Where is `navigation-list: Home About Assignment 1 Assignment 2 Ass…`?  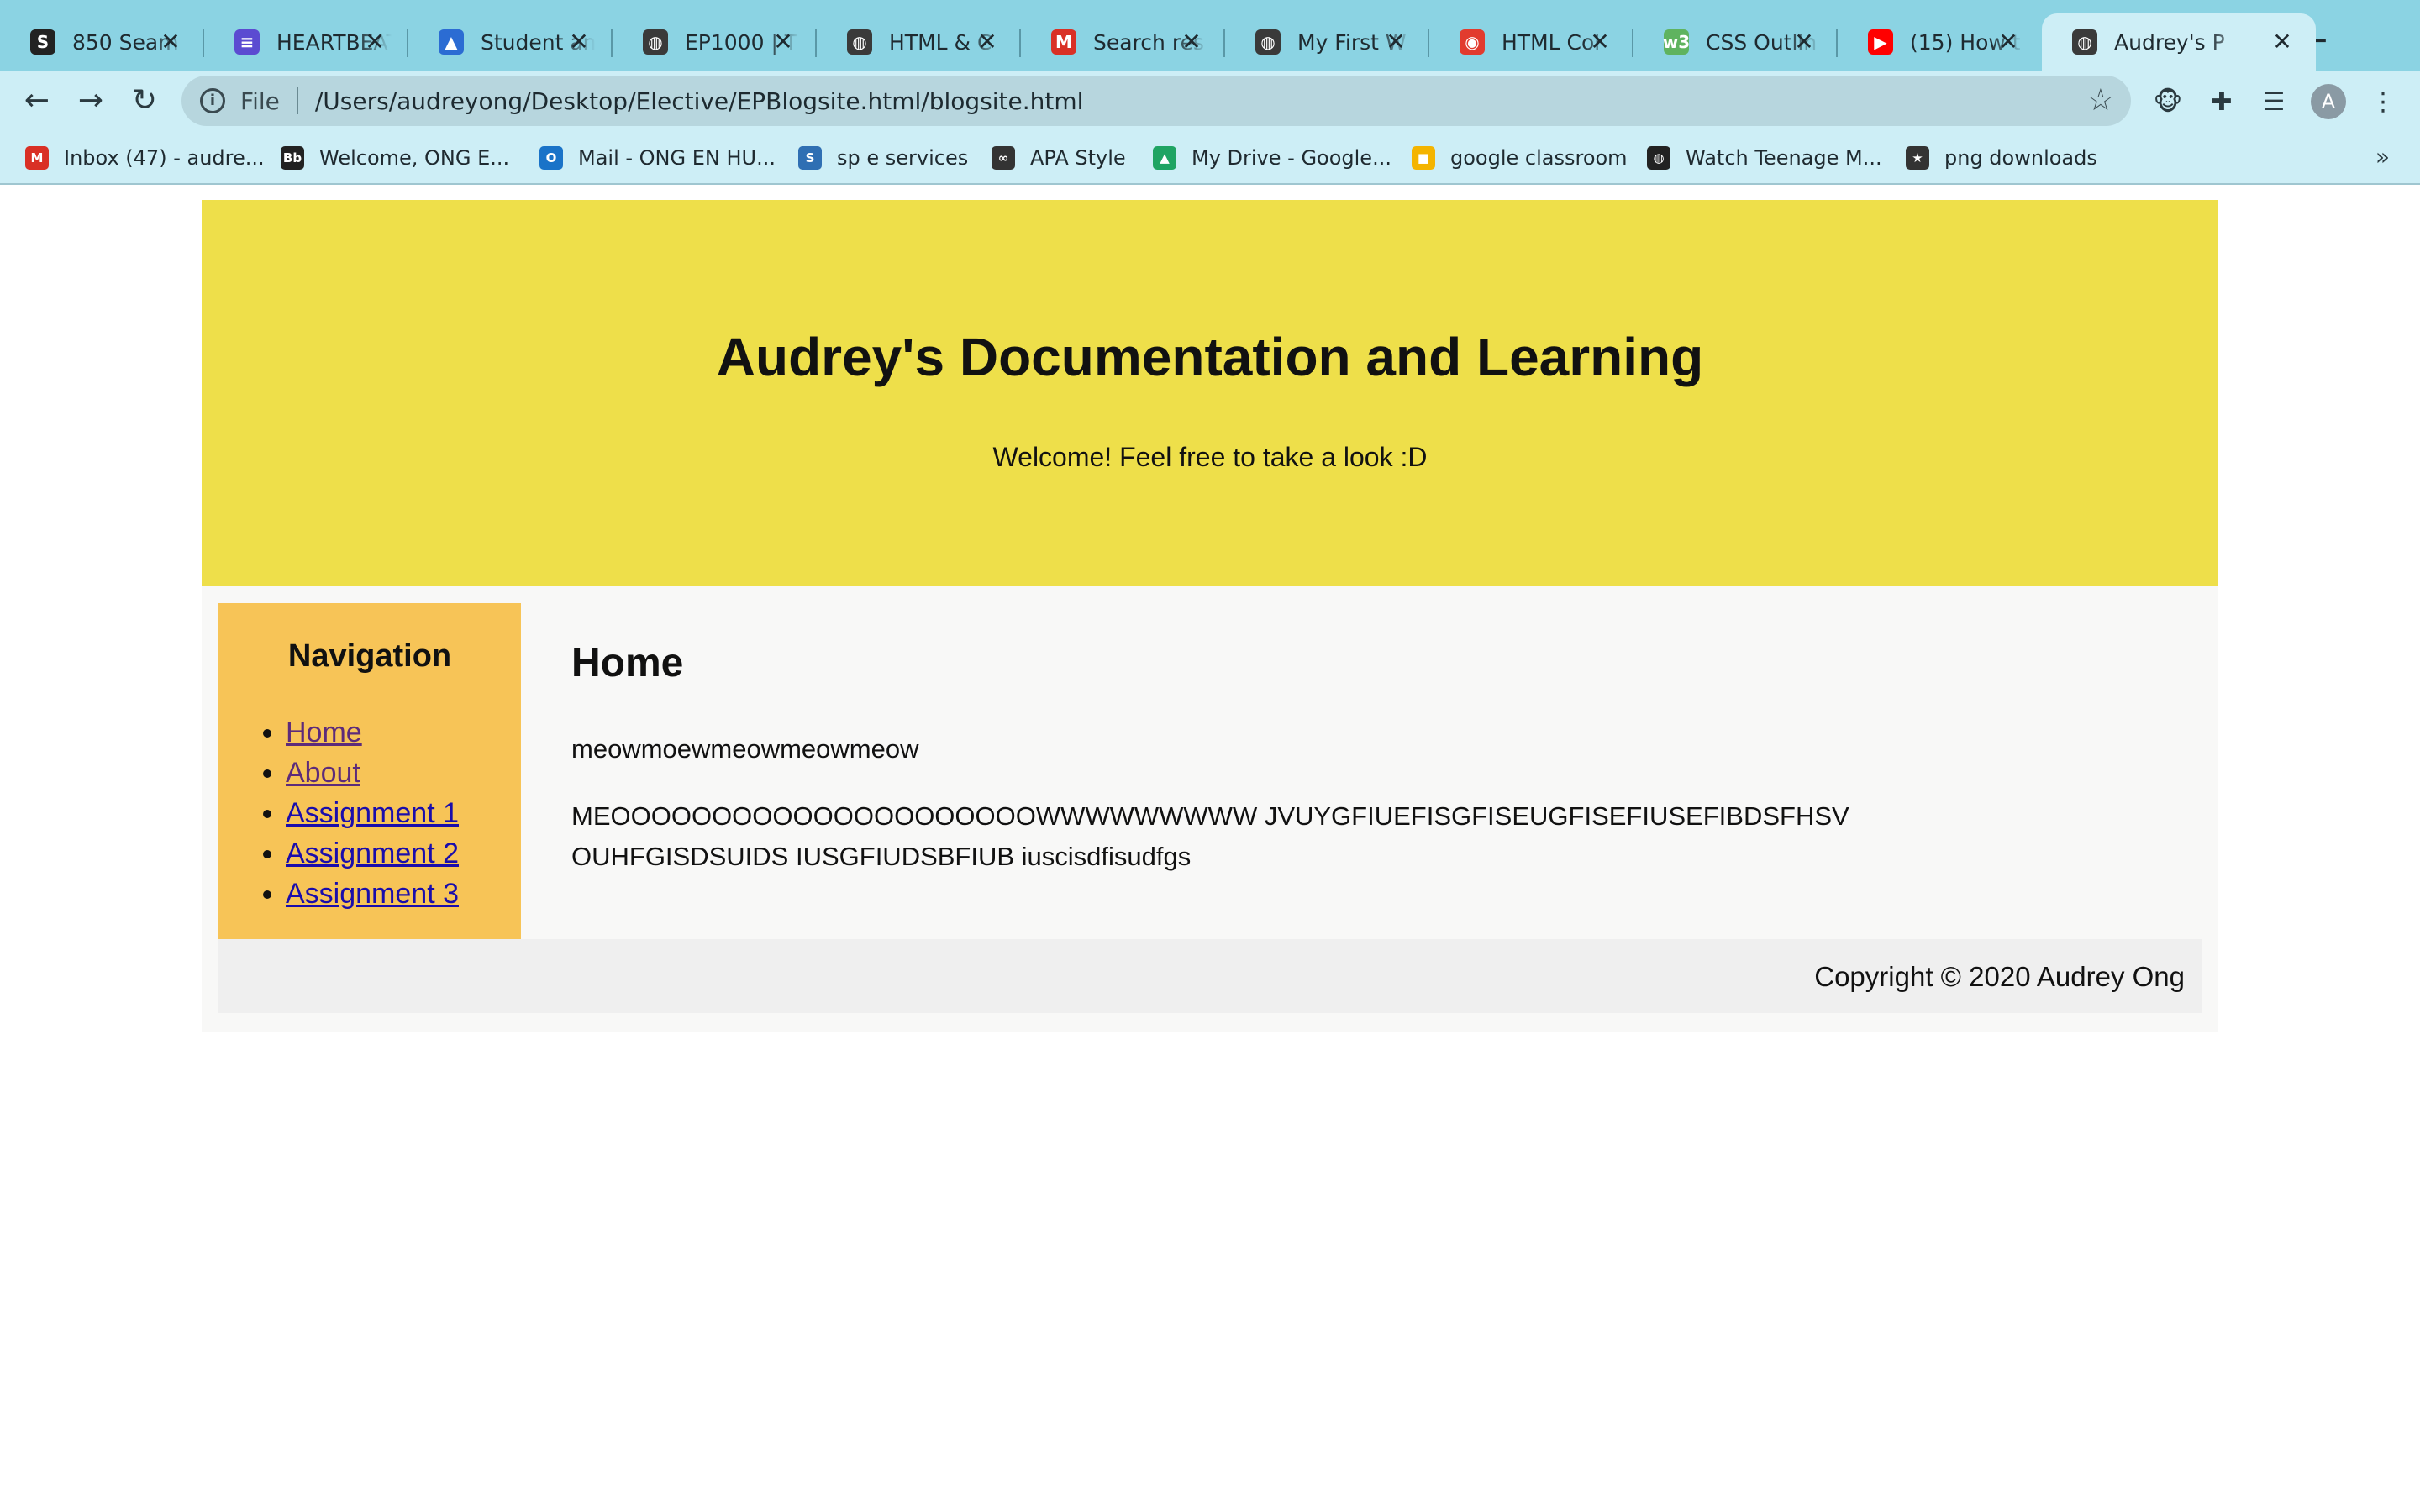
navigation-list: Home About Assignment 1 Assignment 2 Ass… is located at coordinates (372, 813).